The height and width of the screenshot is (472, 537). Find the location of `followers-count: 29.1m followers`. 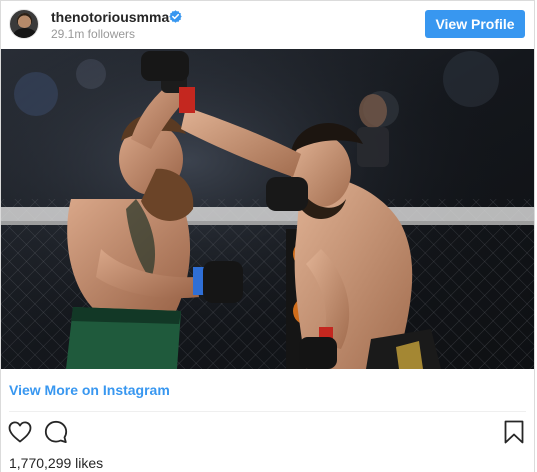

followers-count: 29.1m followers is located at coordinates (93, 34).